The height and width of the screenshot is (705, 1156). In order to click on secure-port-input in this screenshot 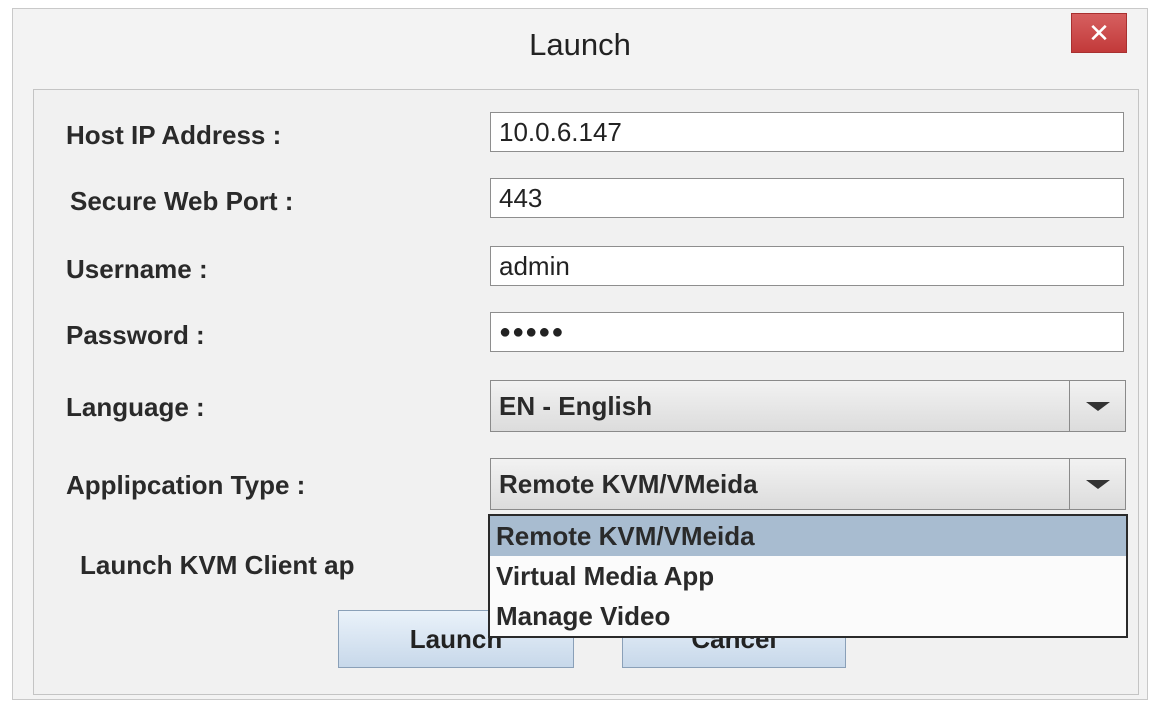, I will do `click(807, 198)`.